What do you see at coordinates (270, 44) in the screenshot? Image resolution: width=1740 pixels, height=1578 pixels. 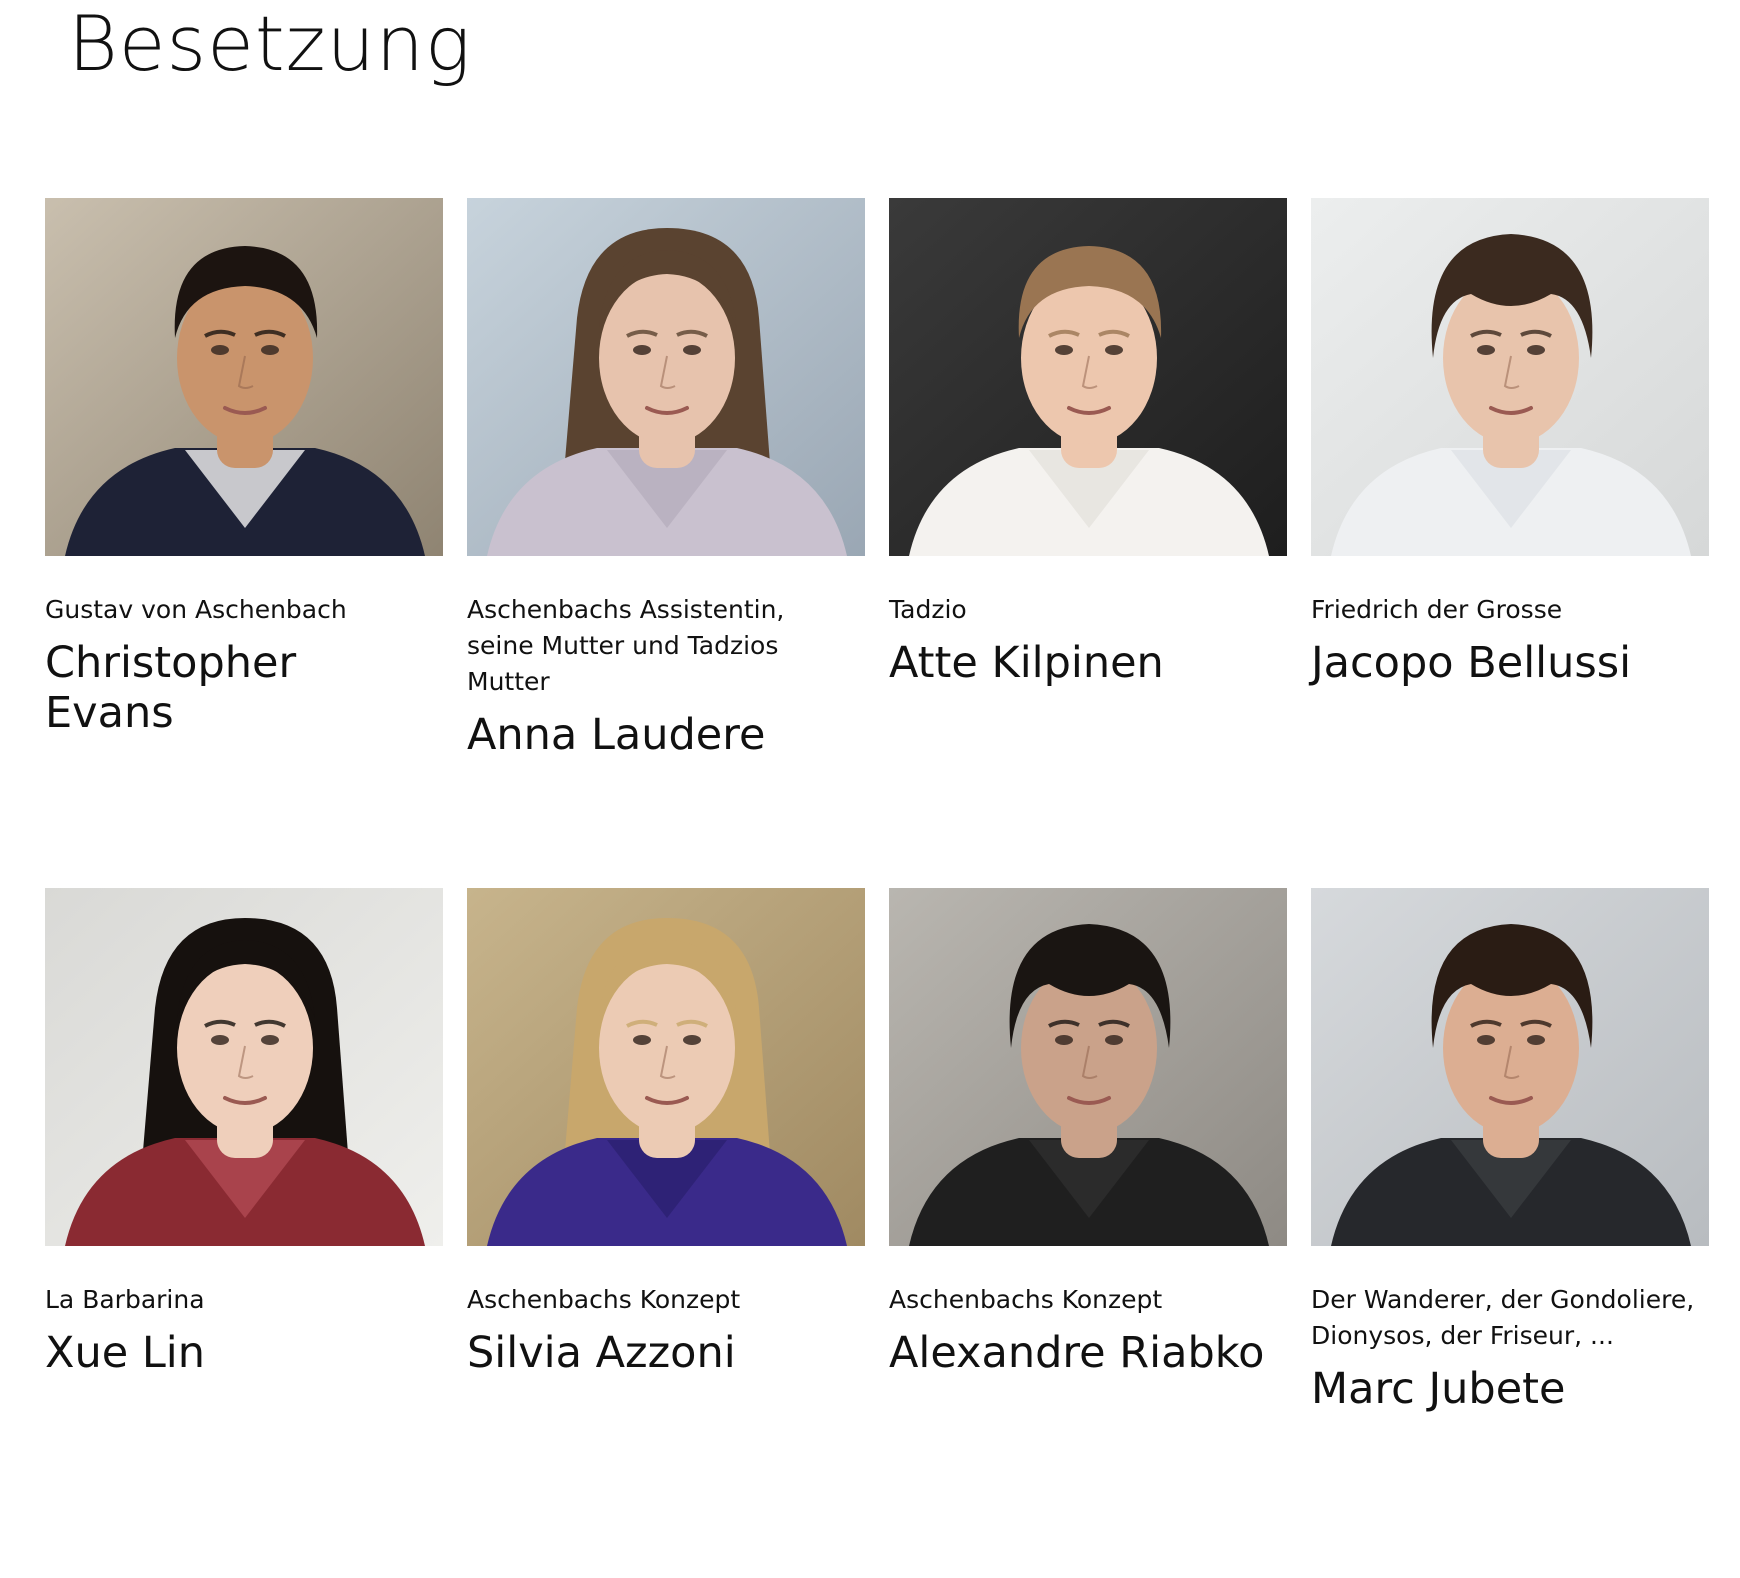 I see `page-title: Besetzung` at bounding box center [270, 44].